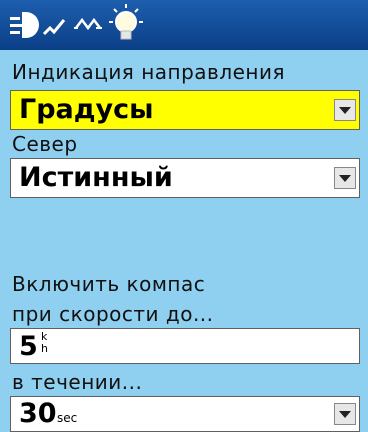 The image size is (368, 432). I want to click on header-bar, so click(184, 25).